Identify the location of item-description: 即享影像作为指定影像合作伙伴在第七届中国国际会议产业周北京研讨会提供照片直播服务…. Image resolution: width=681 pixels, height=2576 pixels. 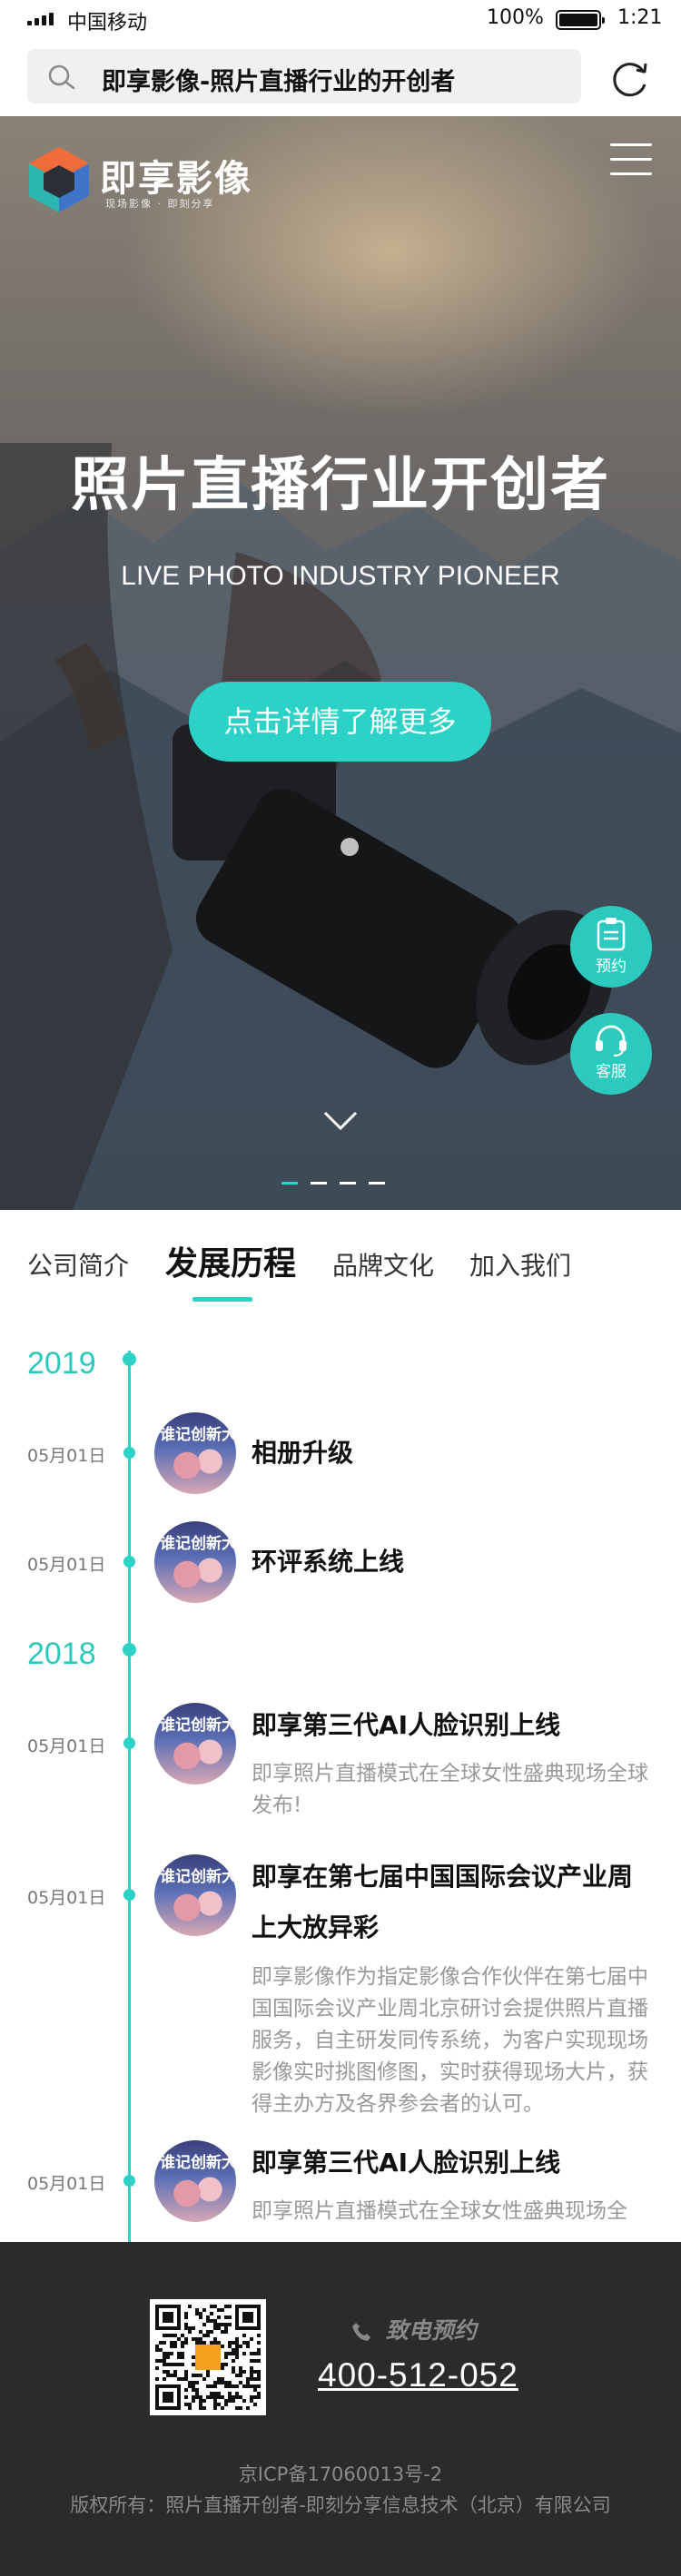
(450, 2040).